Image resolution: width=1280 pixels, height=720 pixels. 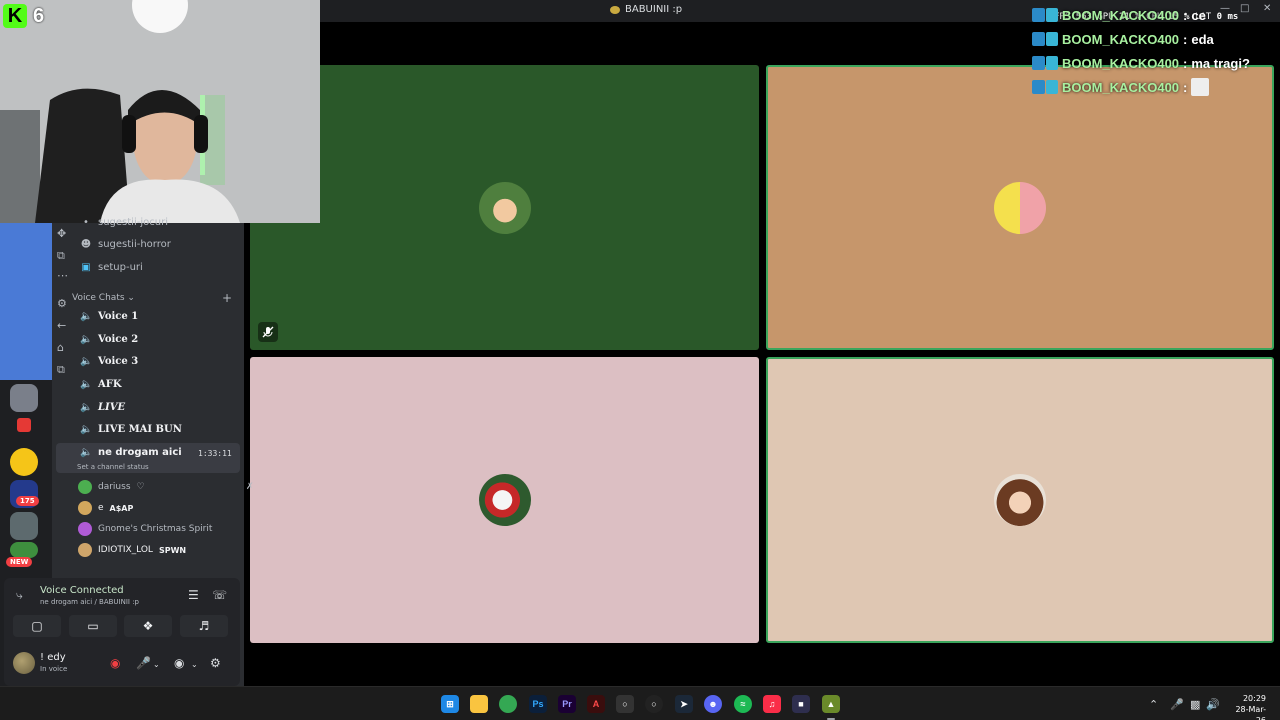 I want to click on home-icon: ⌂, so click(x=60, y=347).